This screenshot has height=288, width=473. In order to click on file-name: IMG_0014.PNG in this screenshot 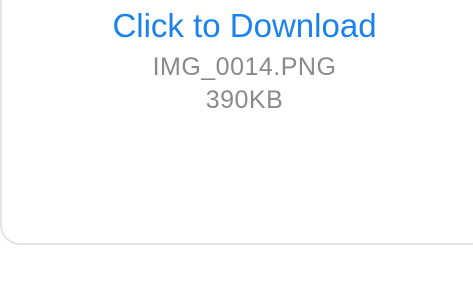, I will do `click(244, 67)`.